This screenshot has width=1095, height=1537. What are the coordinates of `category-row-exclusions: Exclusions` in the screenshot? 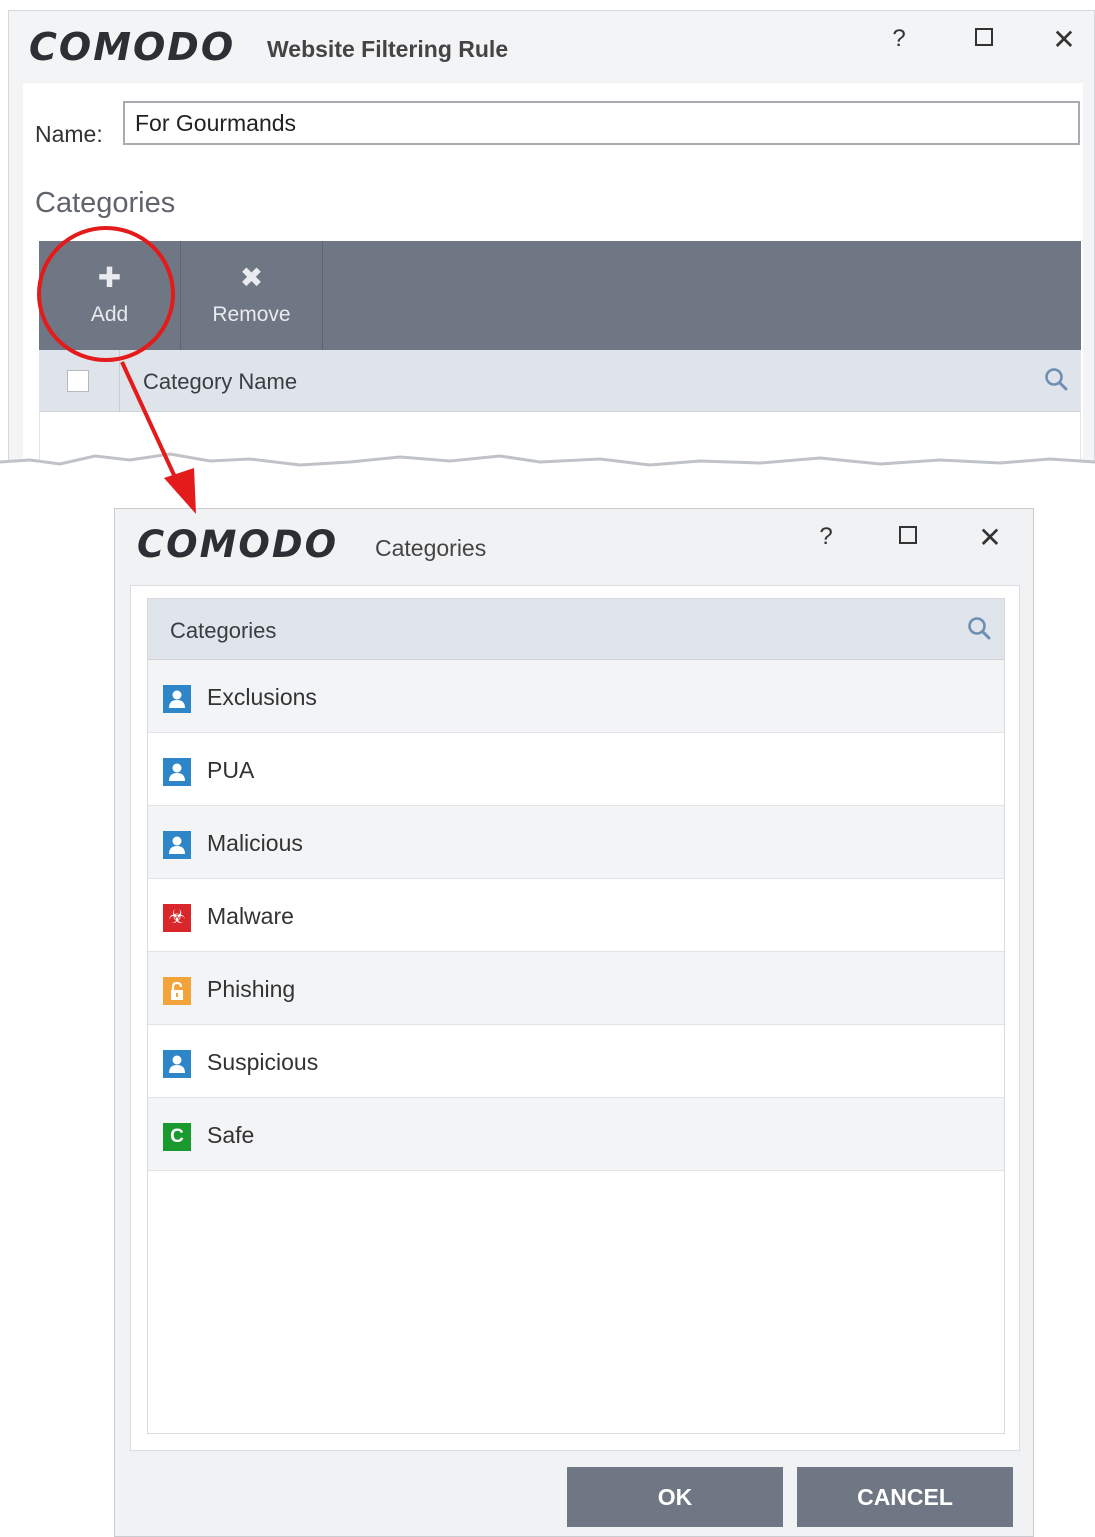 It's located at (576, 696).